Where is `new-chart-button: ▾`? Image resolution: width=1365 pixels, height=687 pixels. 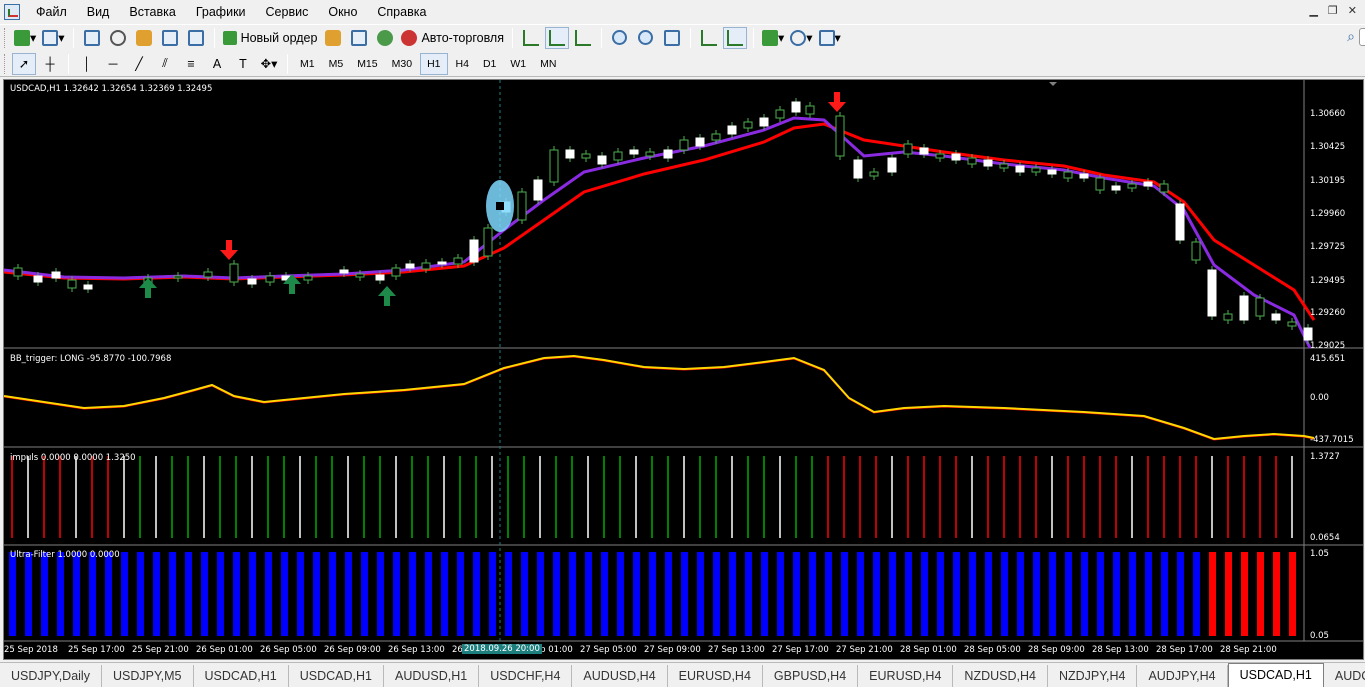
new-chart-button: ▾ is located at coordinates (25, 38).